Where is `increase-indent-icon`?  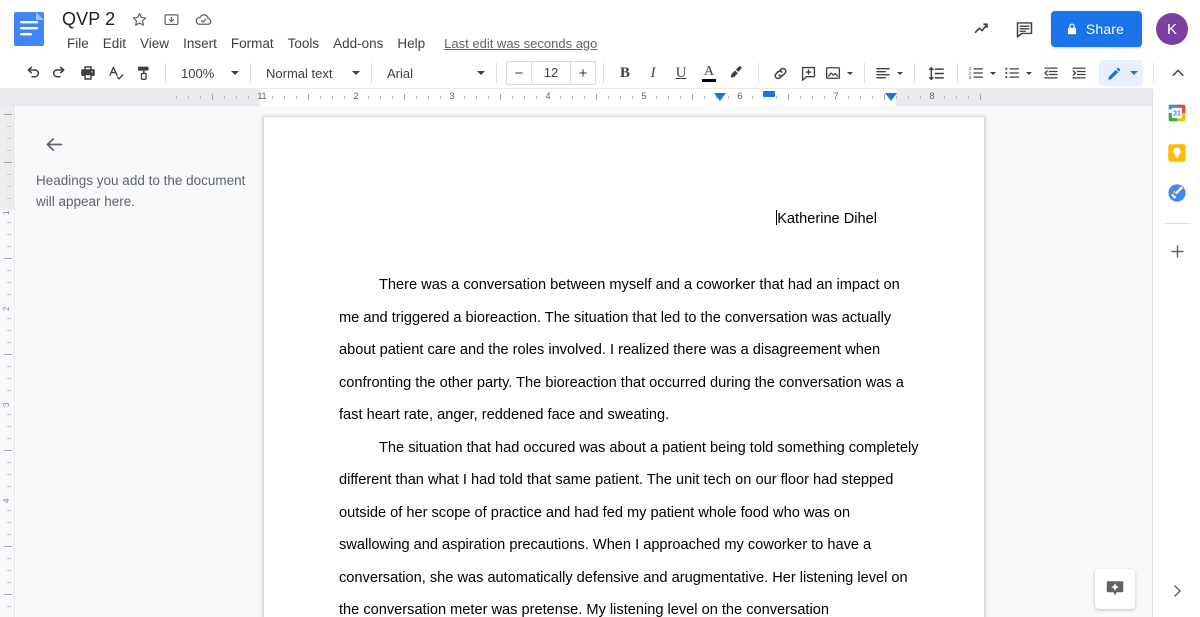 increase-indent-icon is located at coordinates (1079, 73).